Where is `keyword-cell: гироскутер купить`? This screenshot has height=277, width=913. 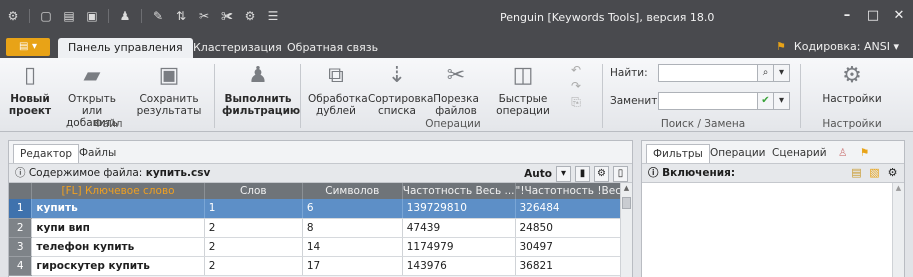
keyword-cell: гироскутер купить is located at coordinates (118, 266).